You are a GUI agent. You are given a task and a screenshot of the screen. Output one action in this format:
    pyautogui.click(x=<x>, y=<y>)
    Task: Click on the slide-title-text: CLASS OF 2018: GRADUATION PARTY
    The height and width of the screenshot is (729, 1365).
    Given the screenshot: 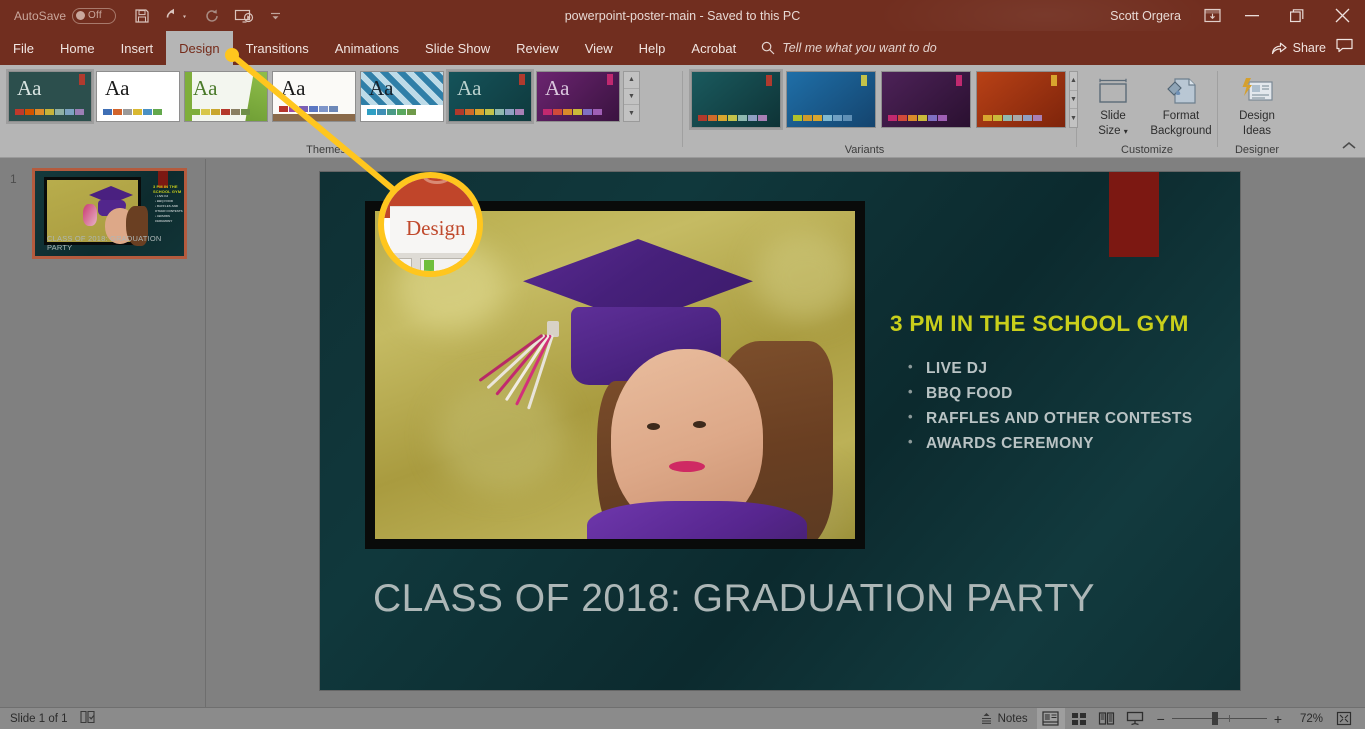 What is the action you would take?
    pyautogui.click(x=734, y=599)
    